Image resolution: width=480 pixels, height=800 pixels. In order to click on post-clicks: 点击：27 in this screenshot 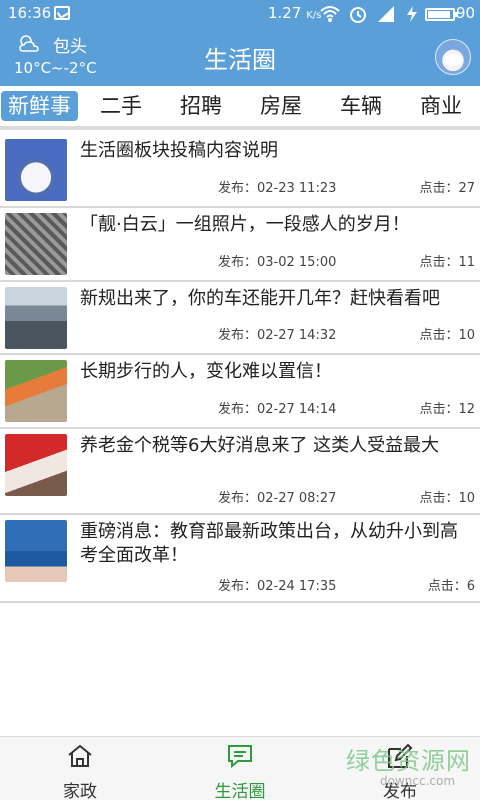, I will do `click(447, 188)`.